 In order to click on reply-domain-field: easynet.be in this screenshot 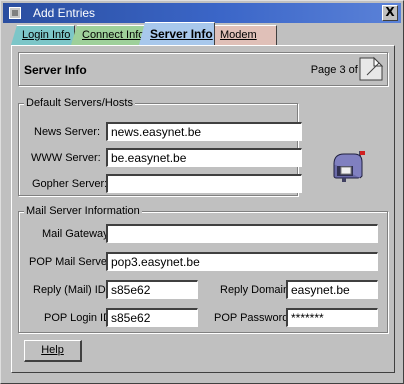, I will do `click(332, 289)`.